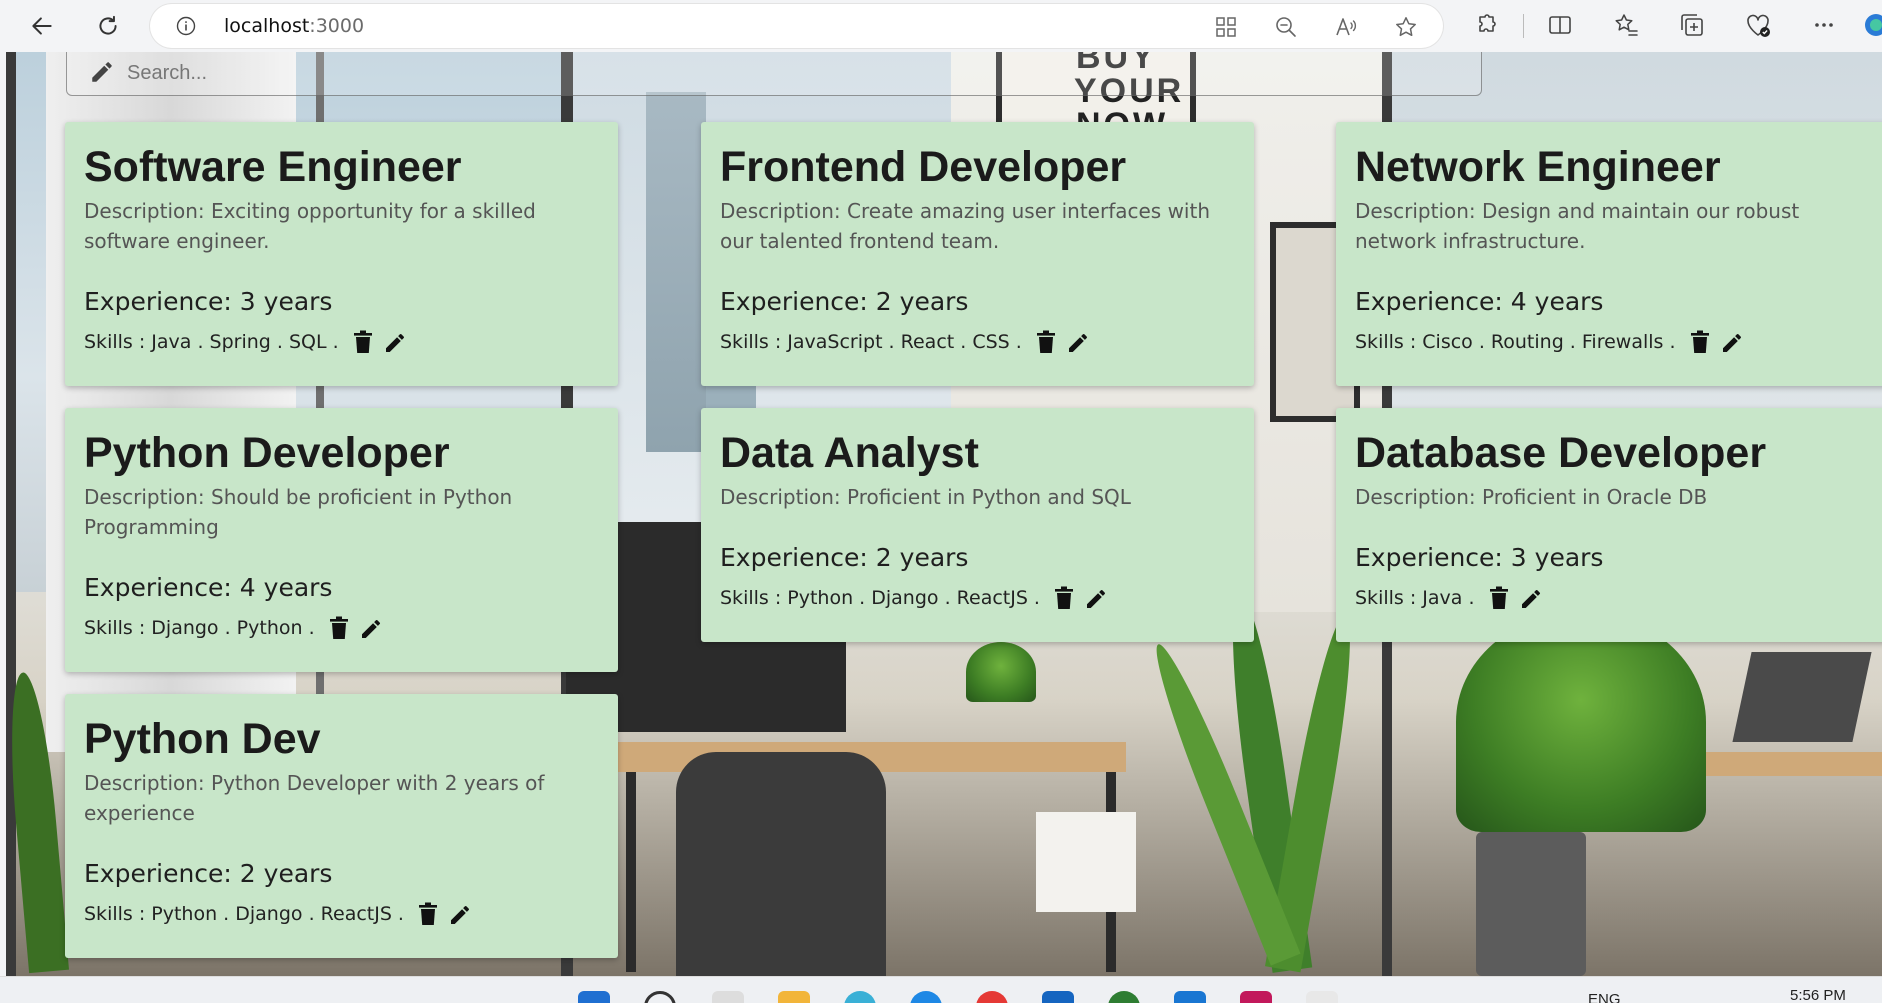  Describe the element at coordinates (267, 453) in the screenshot. I see `job-title: Python Developer` at that location.